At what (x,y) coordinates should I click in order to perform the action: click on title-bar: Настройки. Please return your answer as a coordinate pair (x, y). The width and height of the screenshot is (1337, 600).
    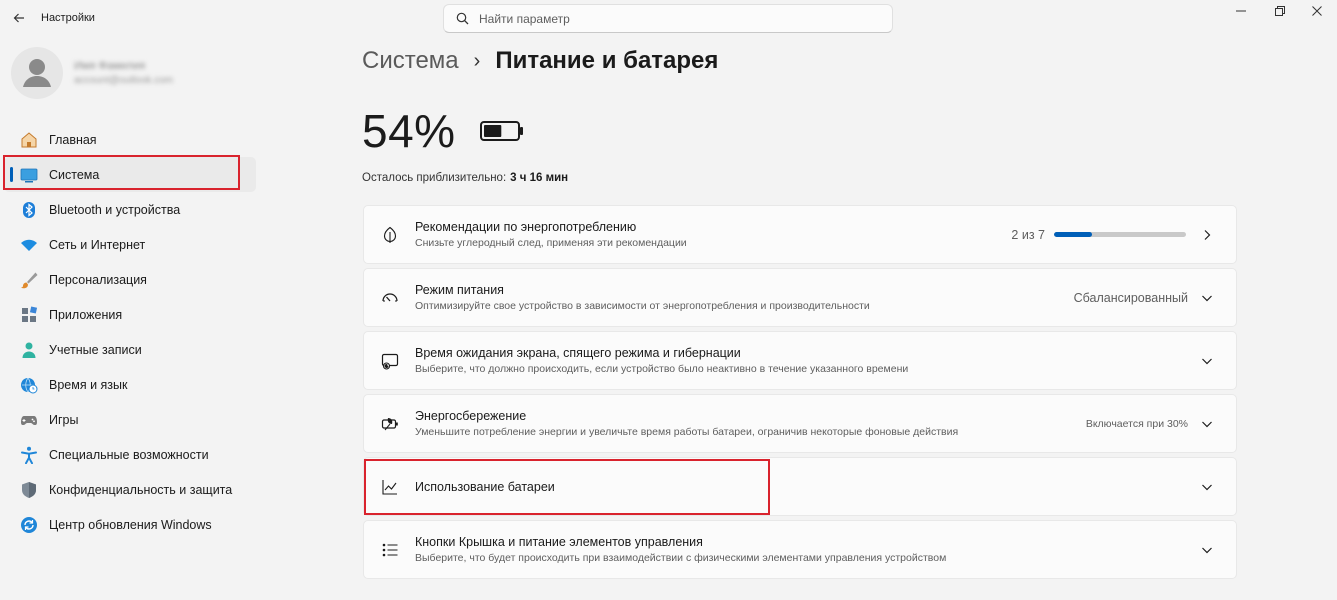
    Looking at the image, I should click on (668, 19).